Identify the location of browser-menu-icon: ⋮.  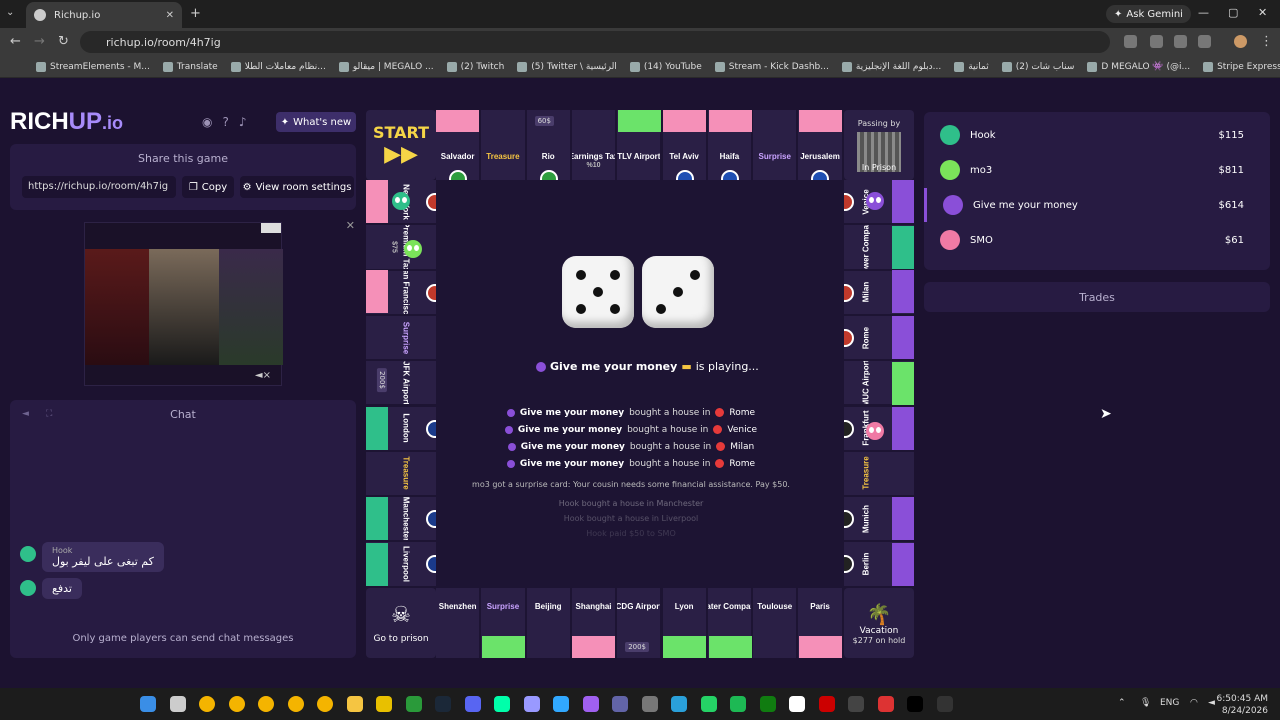
(1266, 41).